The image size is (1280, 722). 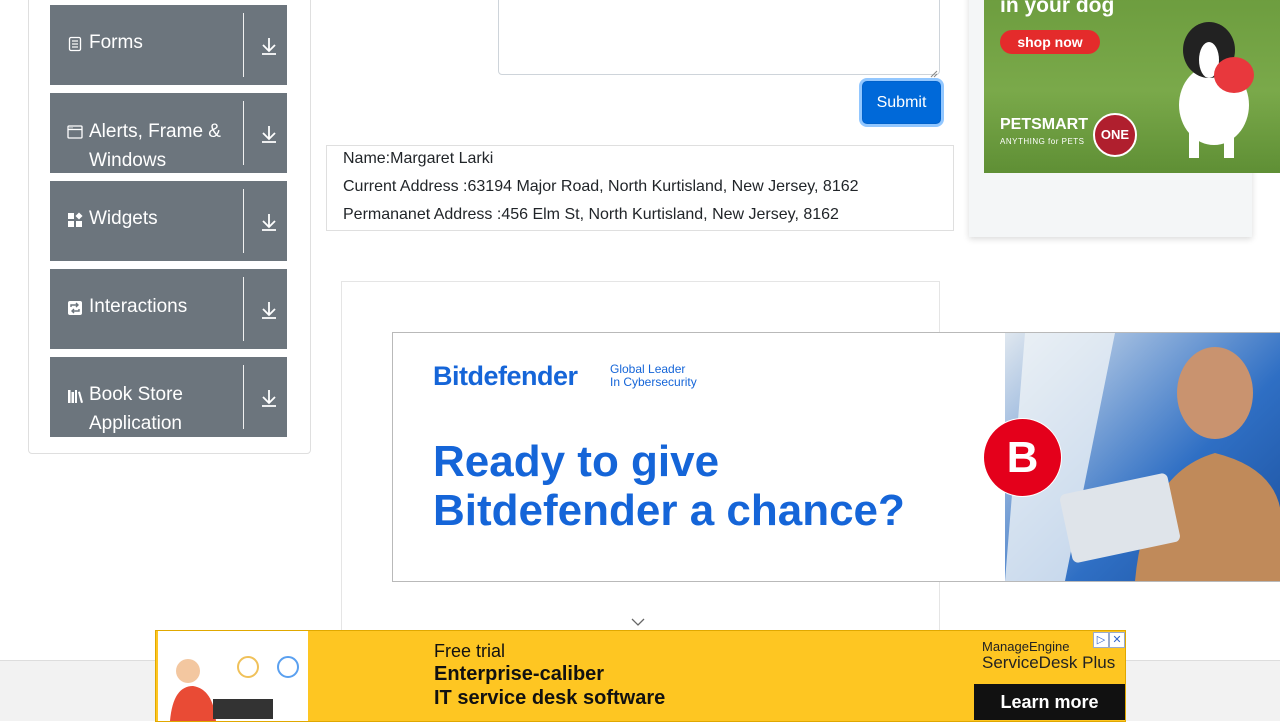 What do you see at coordinates (155, 146) in the screenshot?
I see `sidebar-group-label: Alerts, Frame & Windows` at bounding box center [155, 146].